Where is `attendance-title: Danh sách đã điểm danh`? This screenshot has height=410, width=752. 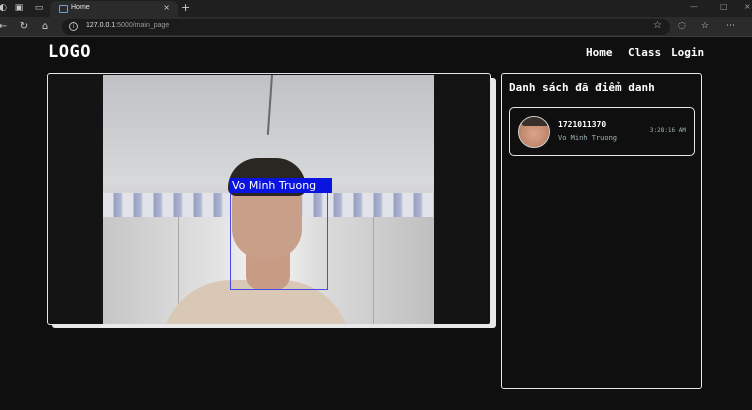 attendance-title: Danh sách đã điểm danh is located at coordinates (582, 87).